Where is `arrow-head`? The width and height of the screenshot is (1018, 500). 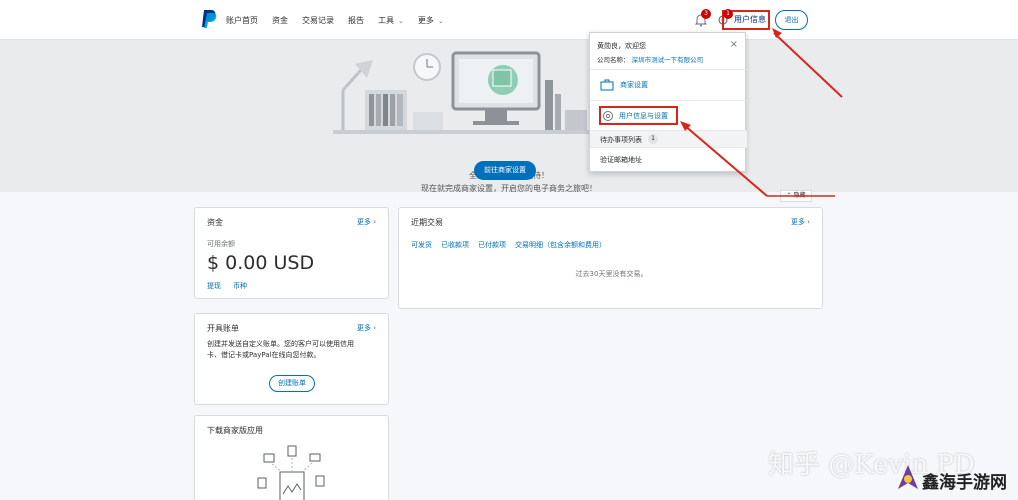
arrow-head is located at coordinates (777, 33).